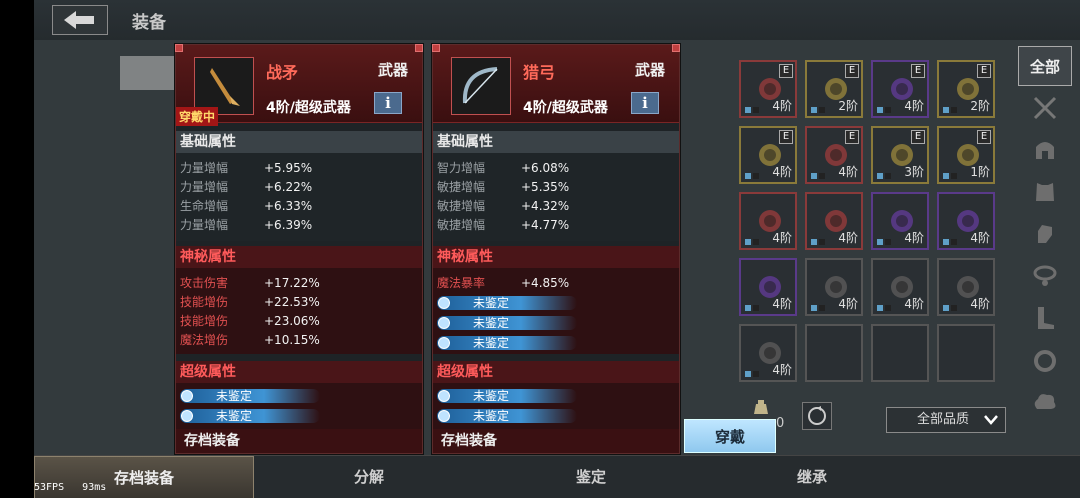  What do you see at coordinates (900, 155) in the screenshot?
I see `inventory-slot: E 3阶` at bounding box center [900, 155].